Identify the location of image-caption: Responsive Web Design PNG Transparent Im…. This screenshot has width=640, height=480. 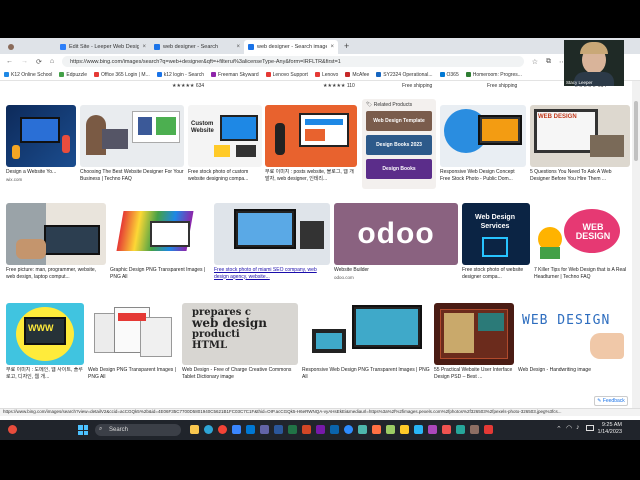
(366, 374).